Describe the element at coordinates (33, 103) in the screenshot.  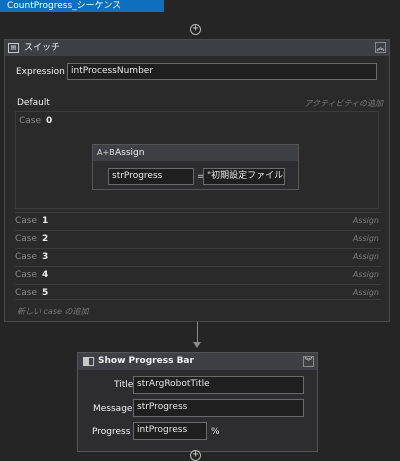
I see `default-label: Default` at that location.